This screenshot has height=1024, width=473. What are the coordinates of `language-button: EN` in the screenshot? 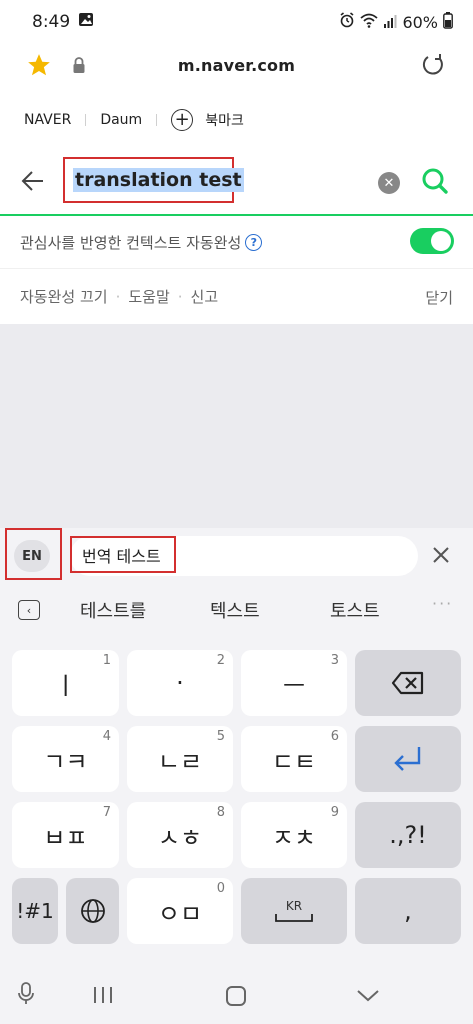 It's located at (32, 556).